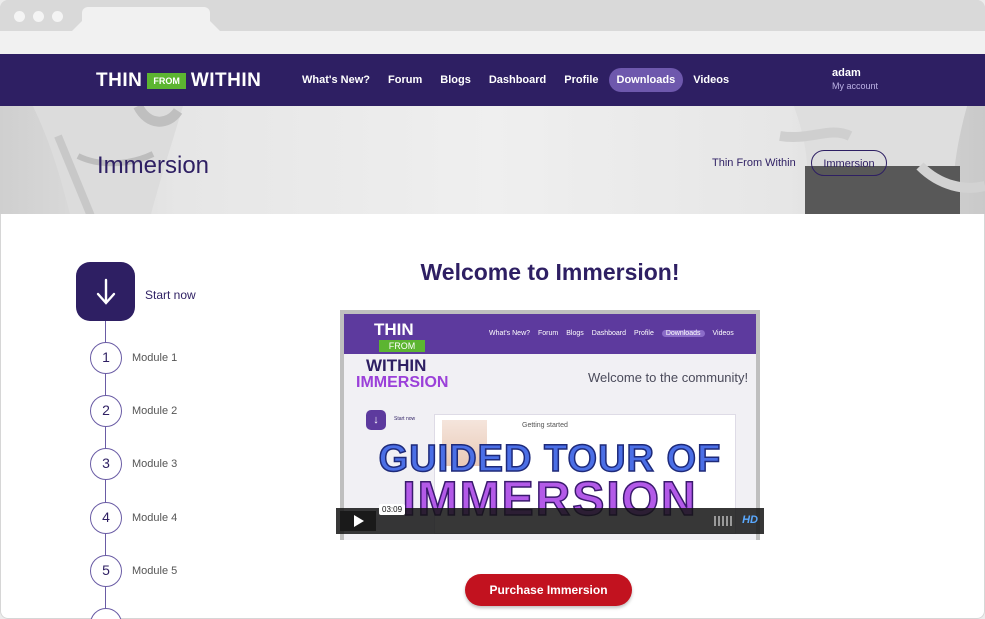 Image resolution: width=985 pixels, height=619 pixels. I want to click on volume-icon, so click(723, 521).